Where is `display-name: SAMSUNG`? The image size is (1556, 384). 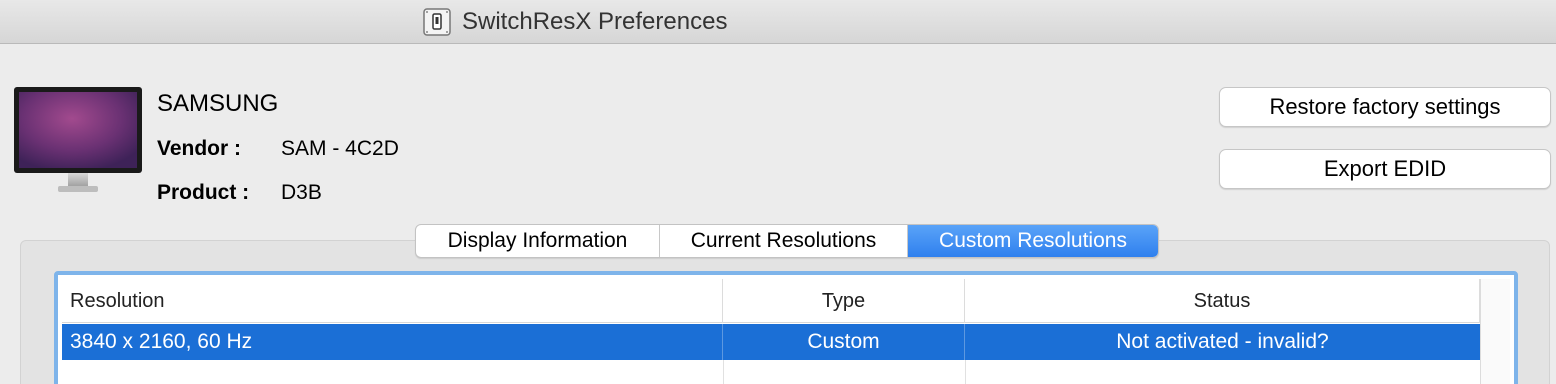
display-name: SAMSUNG is located at coordinates (218, 103).